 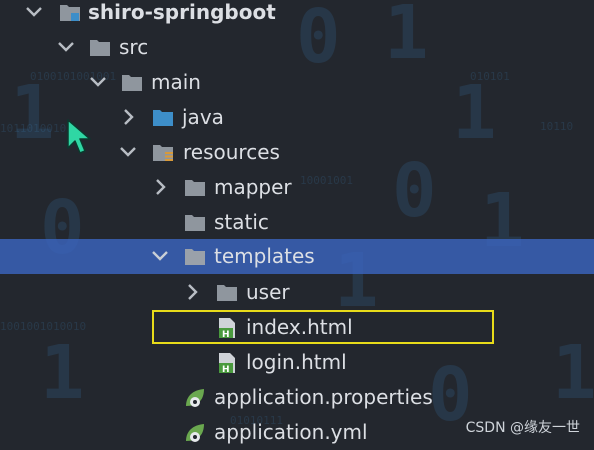 I want to click on tree-item-label: java, so click(x=203, y=117).